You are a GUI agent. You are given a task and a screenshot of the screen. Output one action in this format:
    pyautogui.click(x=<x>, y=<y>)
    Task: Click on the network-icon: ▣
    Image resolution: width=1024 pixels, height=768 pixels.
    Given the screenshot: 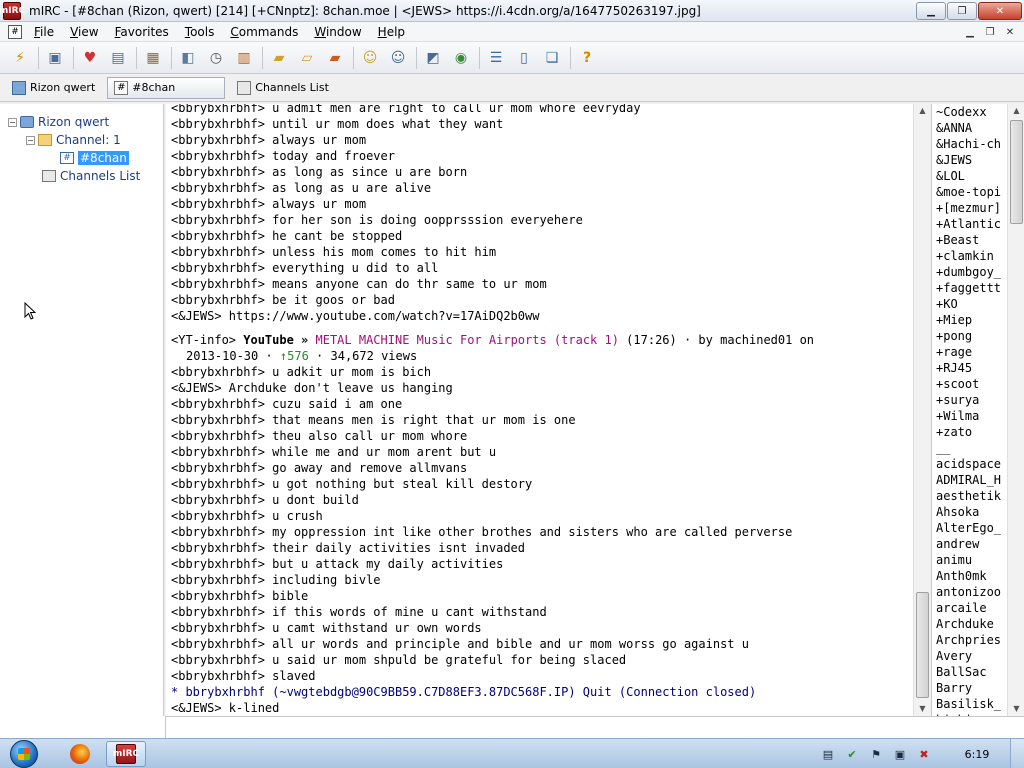 What is the action you would take?
    pyautogui.click(x=900, y=754)
    